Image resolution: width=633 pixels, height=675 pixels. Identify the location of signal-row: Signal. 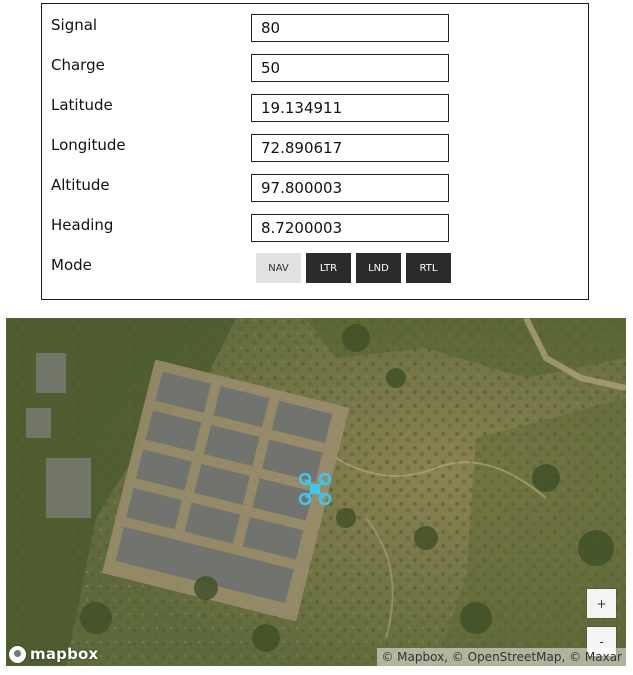
(315, 24).